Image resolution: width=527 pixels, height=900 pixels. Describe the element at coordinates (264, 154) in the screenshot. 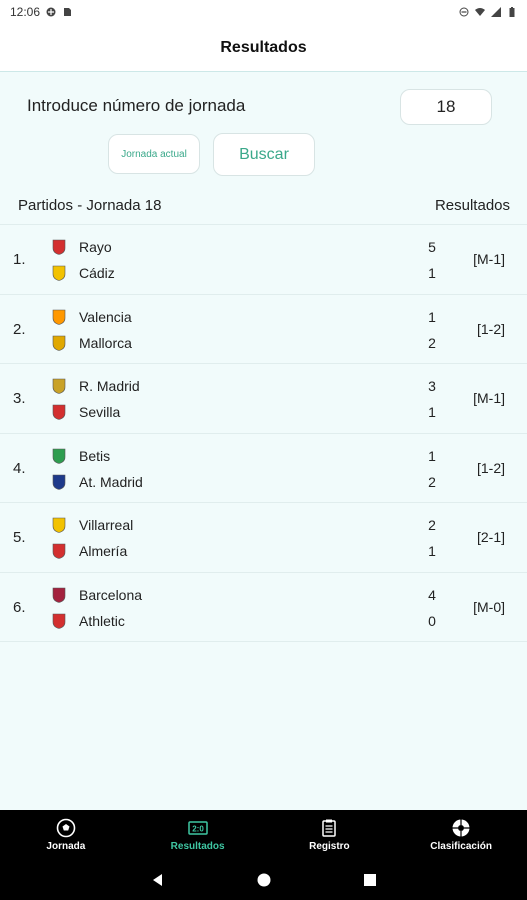

I see `buscar-button: Buscar` at that location.